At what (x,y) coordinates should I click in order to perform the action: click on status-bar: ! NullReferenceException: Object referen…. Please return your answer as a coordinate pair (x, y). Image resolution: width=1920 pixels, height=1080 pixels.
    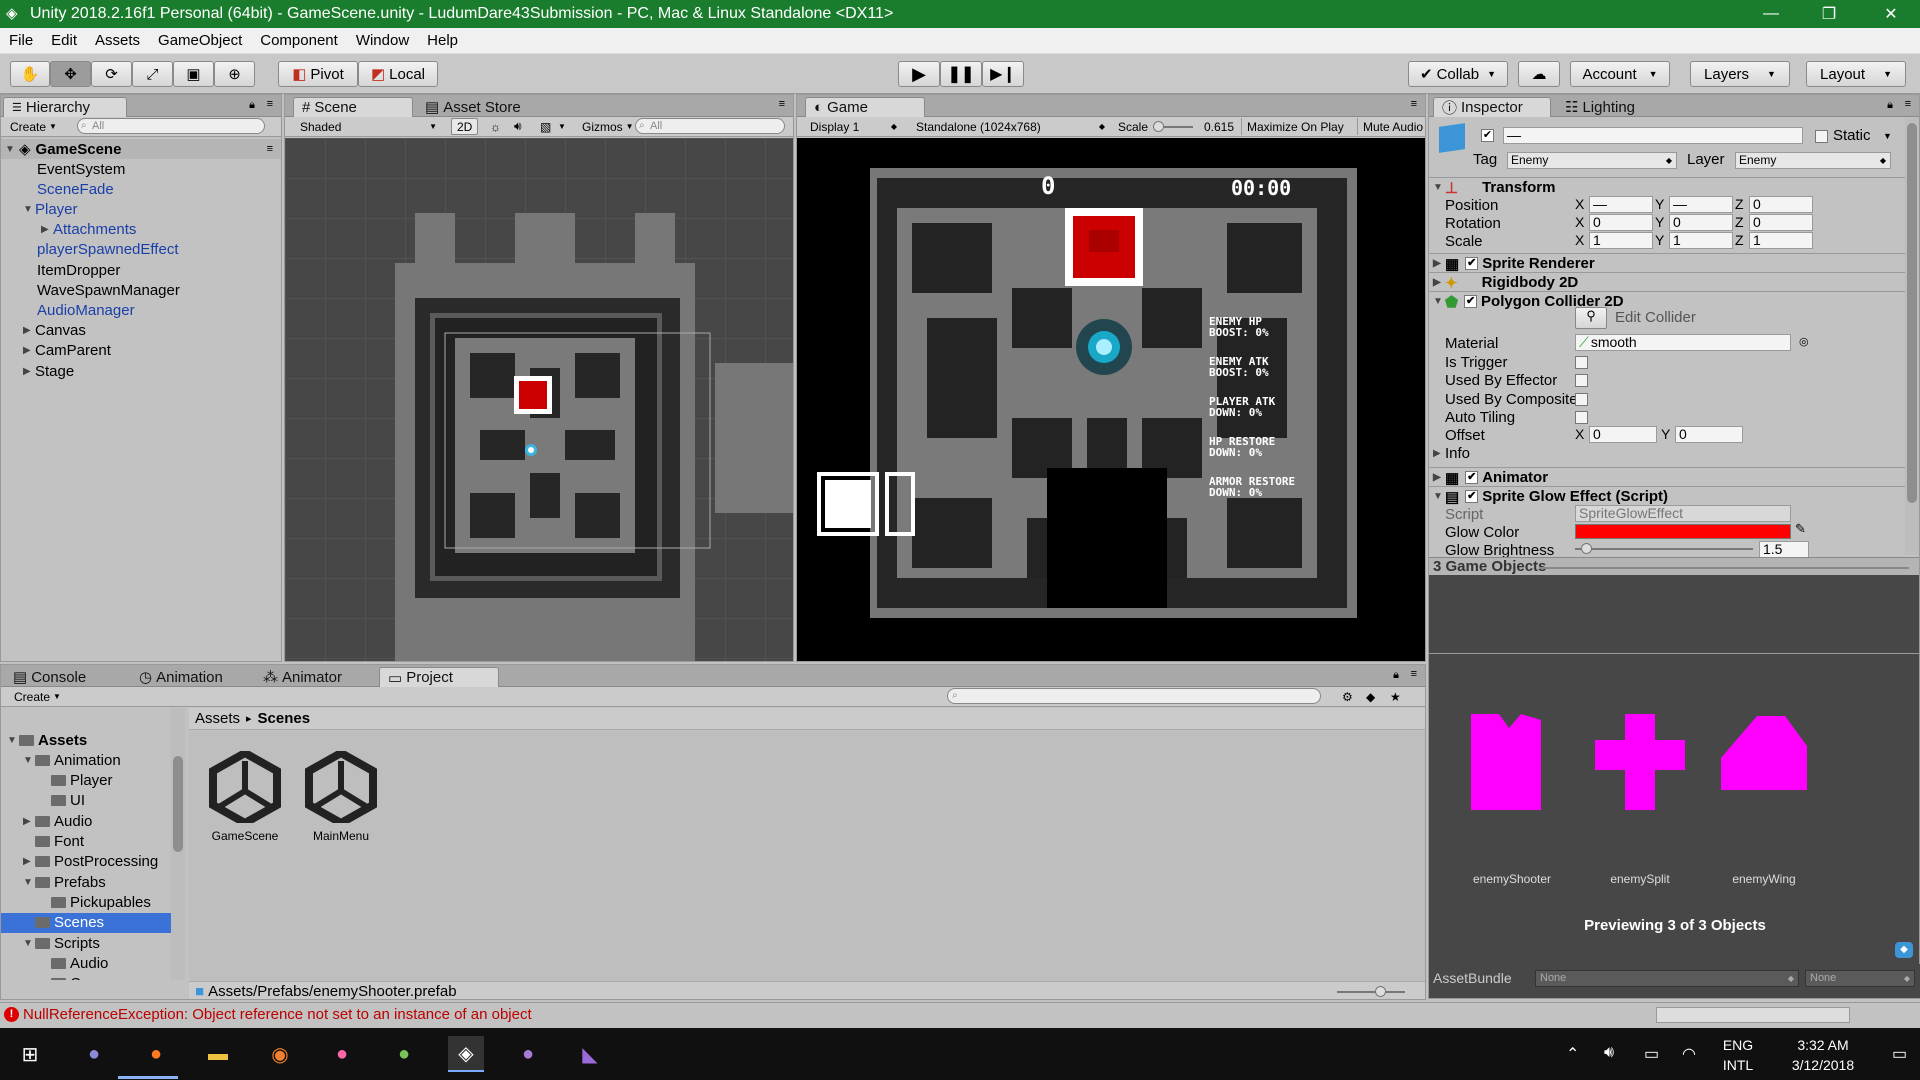
    Looking at the image, I should click on (960, 1014).